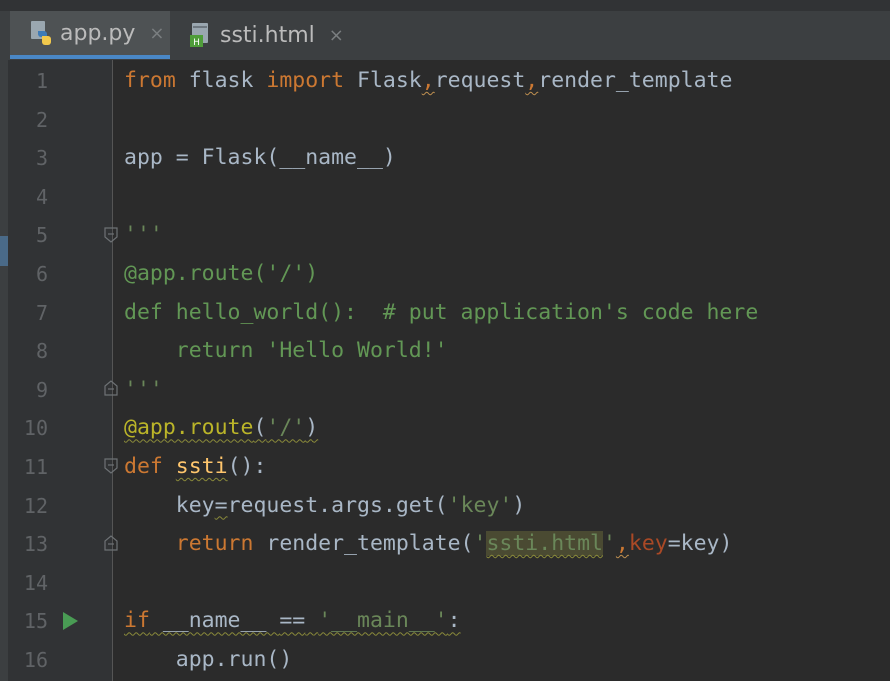 The image size is (890, 681). I want to click on keyword: return, so click(214, 544).